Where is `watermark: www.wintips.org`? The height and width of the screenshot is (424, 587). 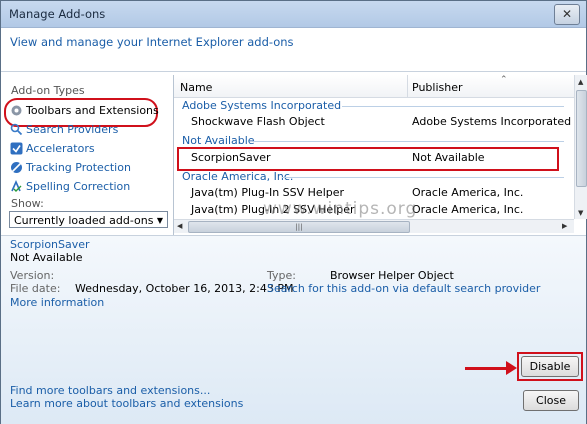
watermark: www.wintips.org is located at coordinates (340, 209).